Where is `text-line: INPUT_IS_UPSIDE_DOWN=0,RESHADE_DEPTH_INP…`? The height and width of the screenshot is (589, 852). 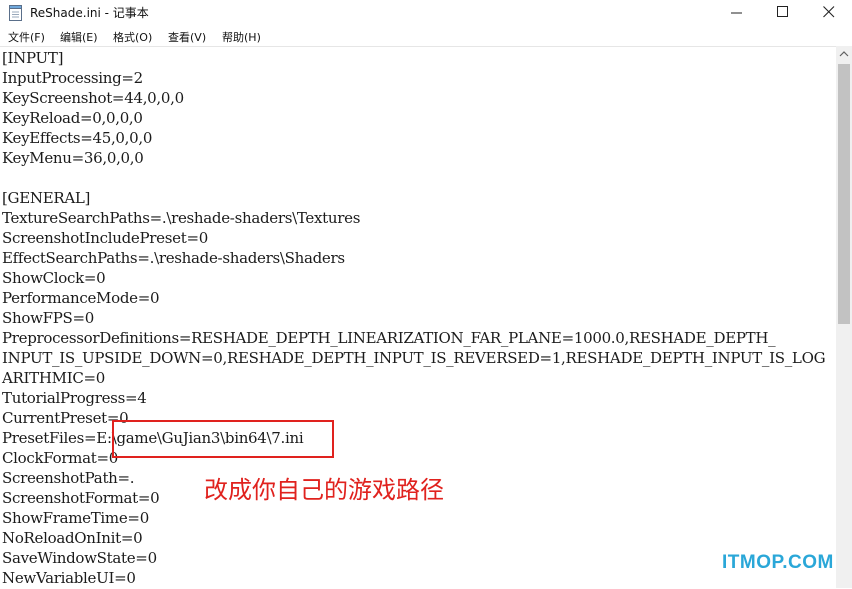 text-line: INPUT_IS_UPSIDE_DOWN=0,RESHADE_DEPTH_INP… is located at coordinates (414, 358).